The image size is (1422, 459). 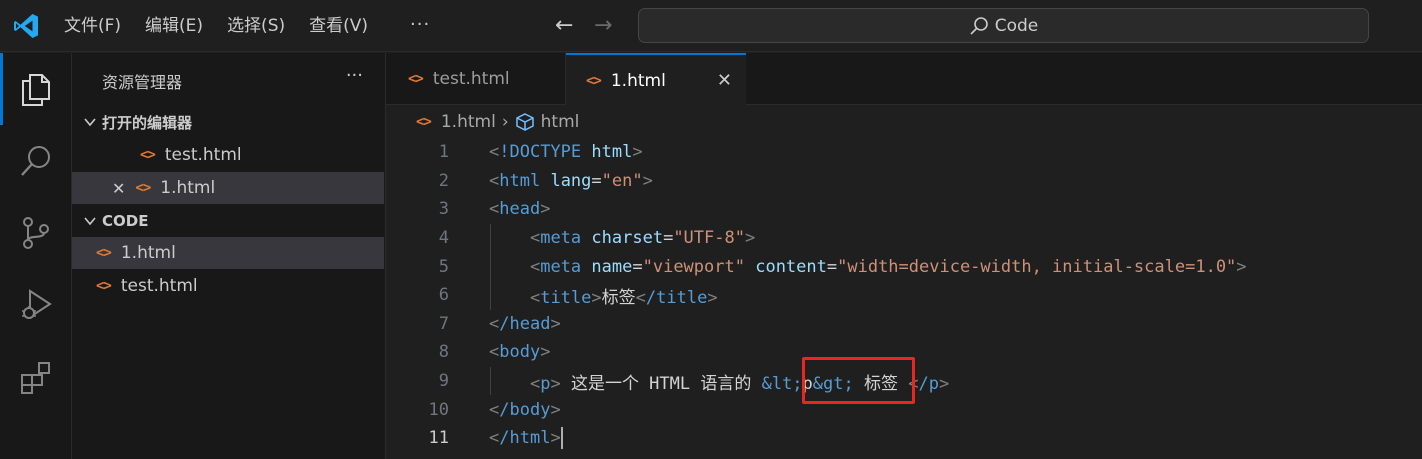 I want to click on breadcrumb: <> 1.html › html, so click(x=482, y=122).